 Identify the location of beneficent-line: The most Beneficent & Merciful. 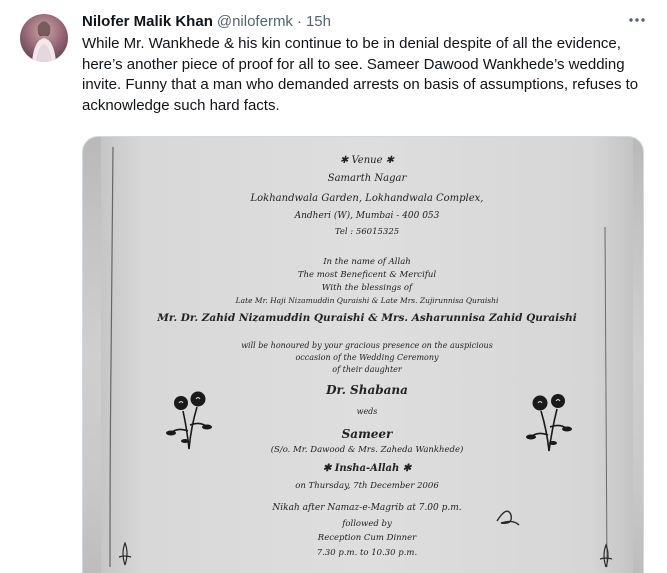
(367, 275).